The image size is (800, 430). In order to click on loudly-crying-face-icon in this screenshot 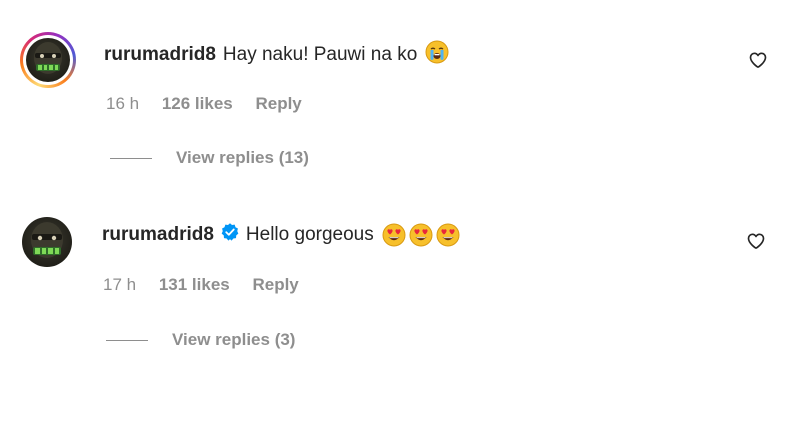, I will do `click(437, 54)`.